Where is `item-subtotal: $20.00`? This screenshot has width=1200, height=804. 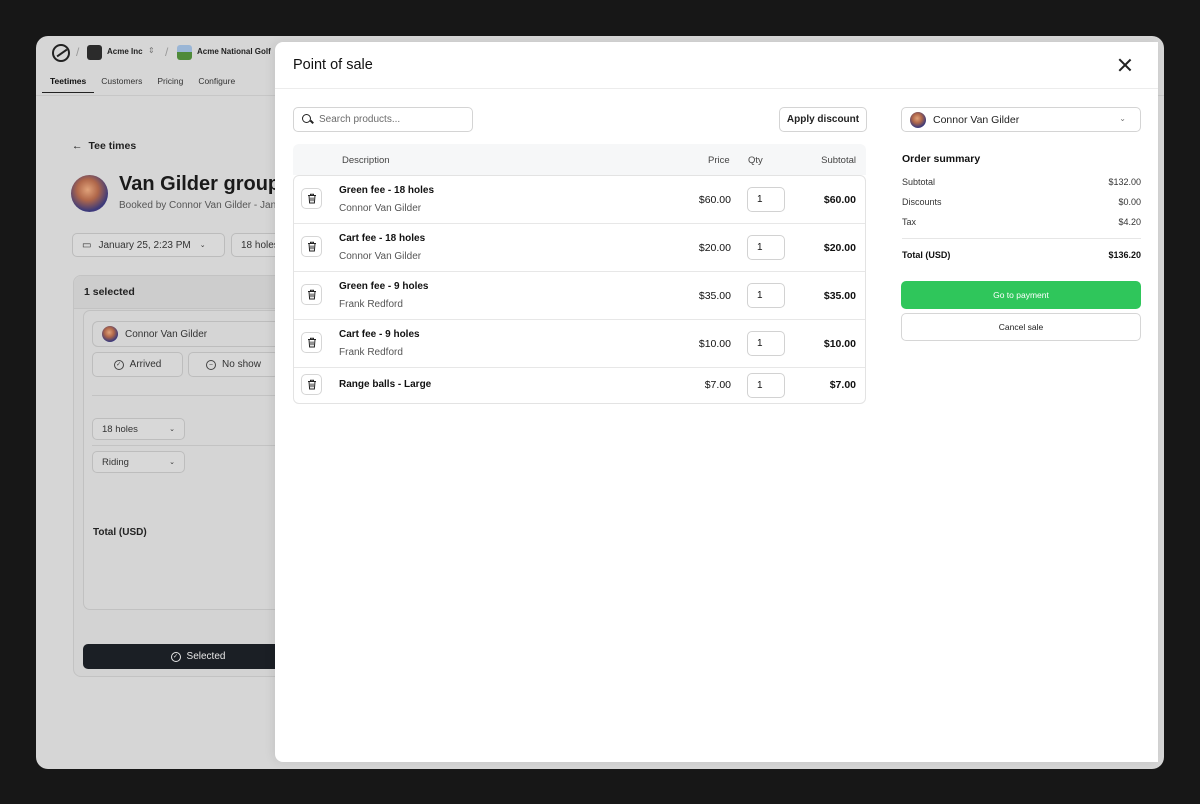
item-subtotal: $20.00 is located at coordinates (839, 248).